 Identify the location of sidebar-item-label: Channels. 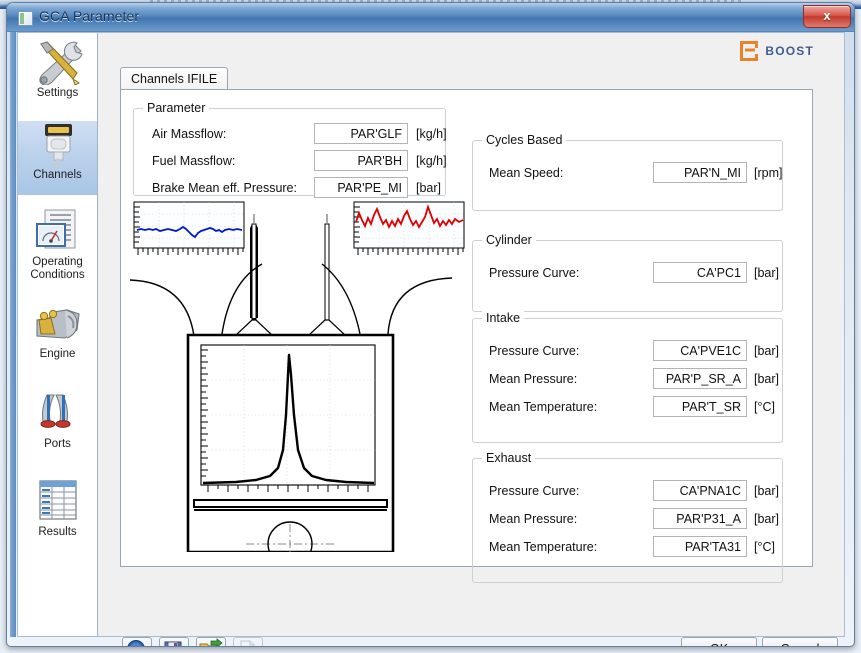
(57, 175).